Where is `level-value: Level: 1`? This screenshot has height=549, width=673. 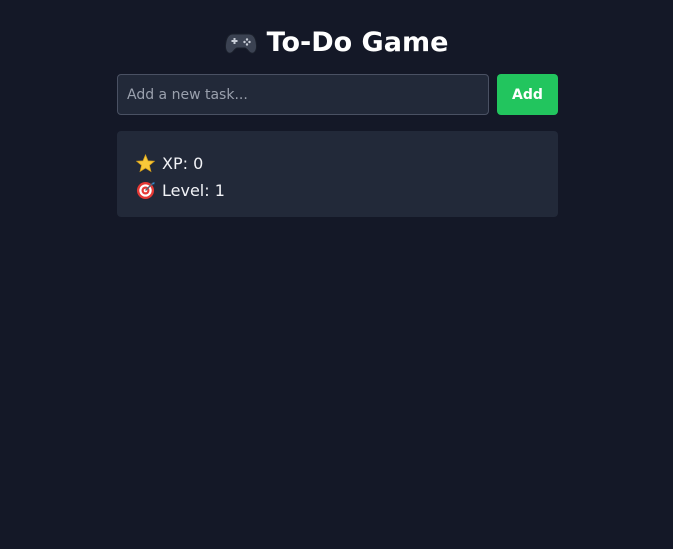
level-value: Level: 1 is located at coordinates (193, 190).